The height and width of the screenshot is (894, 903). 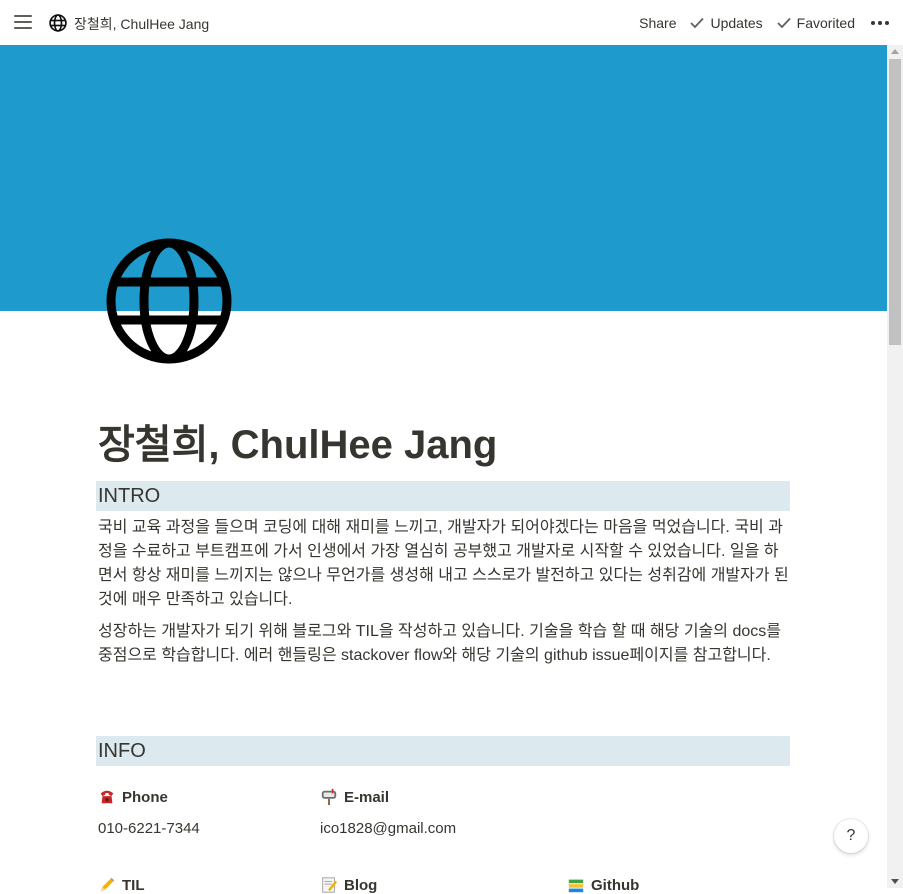 I want to click on til-label-row: TIL, so click(x=121, y=885).